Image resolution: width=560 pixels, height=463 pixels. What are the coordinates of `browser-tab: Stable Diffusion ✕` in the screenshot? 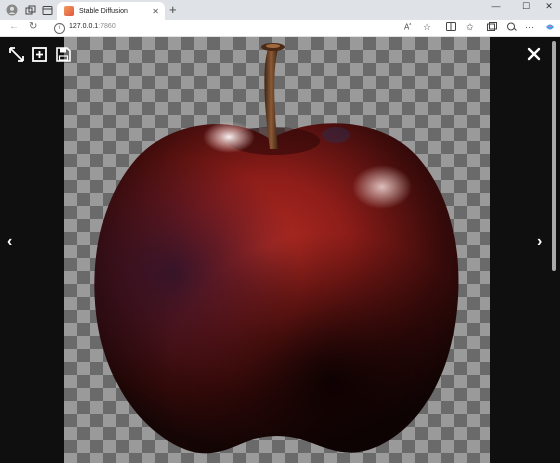 It's located at (111, 11).